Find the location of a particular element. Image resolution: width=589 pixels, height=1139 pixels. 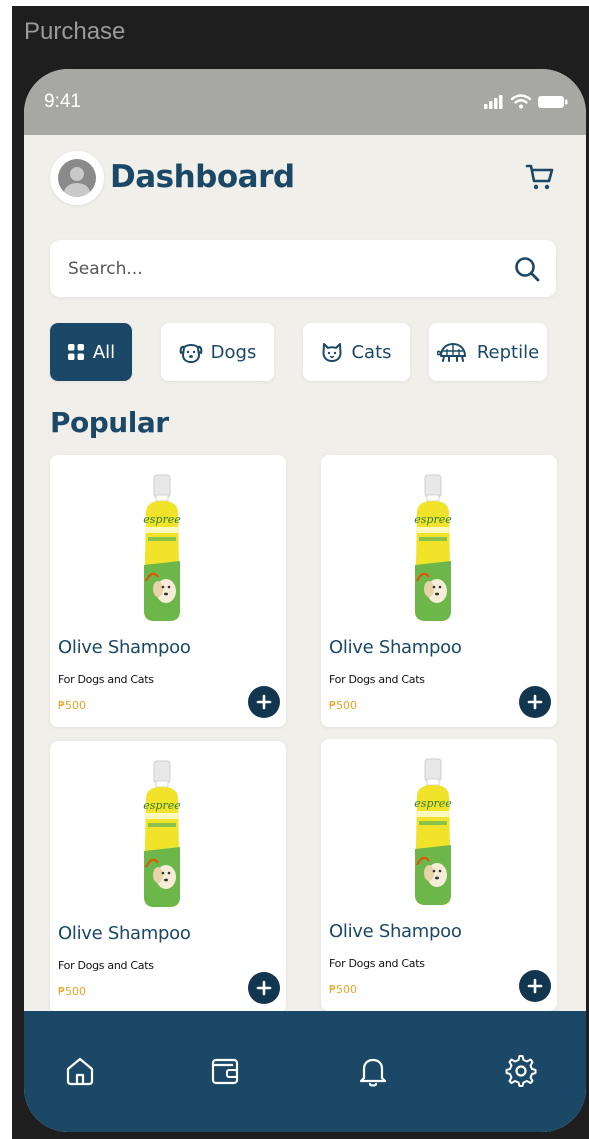

category-dogs: Dogs is located at coordinates (217, 352).